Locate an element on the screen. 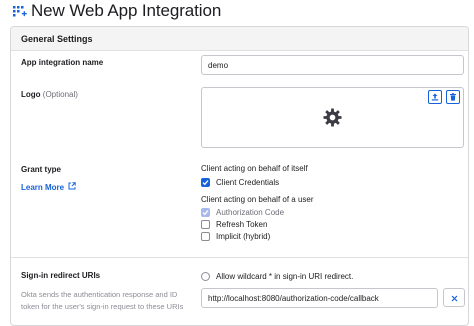  on-behalf-user-heading: Client acting on behalf of a user is located at coordinates (257, 199).